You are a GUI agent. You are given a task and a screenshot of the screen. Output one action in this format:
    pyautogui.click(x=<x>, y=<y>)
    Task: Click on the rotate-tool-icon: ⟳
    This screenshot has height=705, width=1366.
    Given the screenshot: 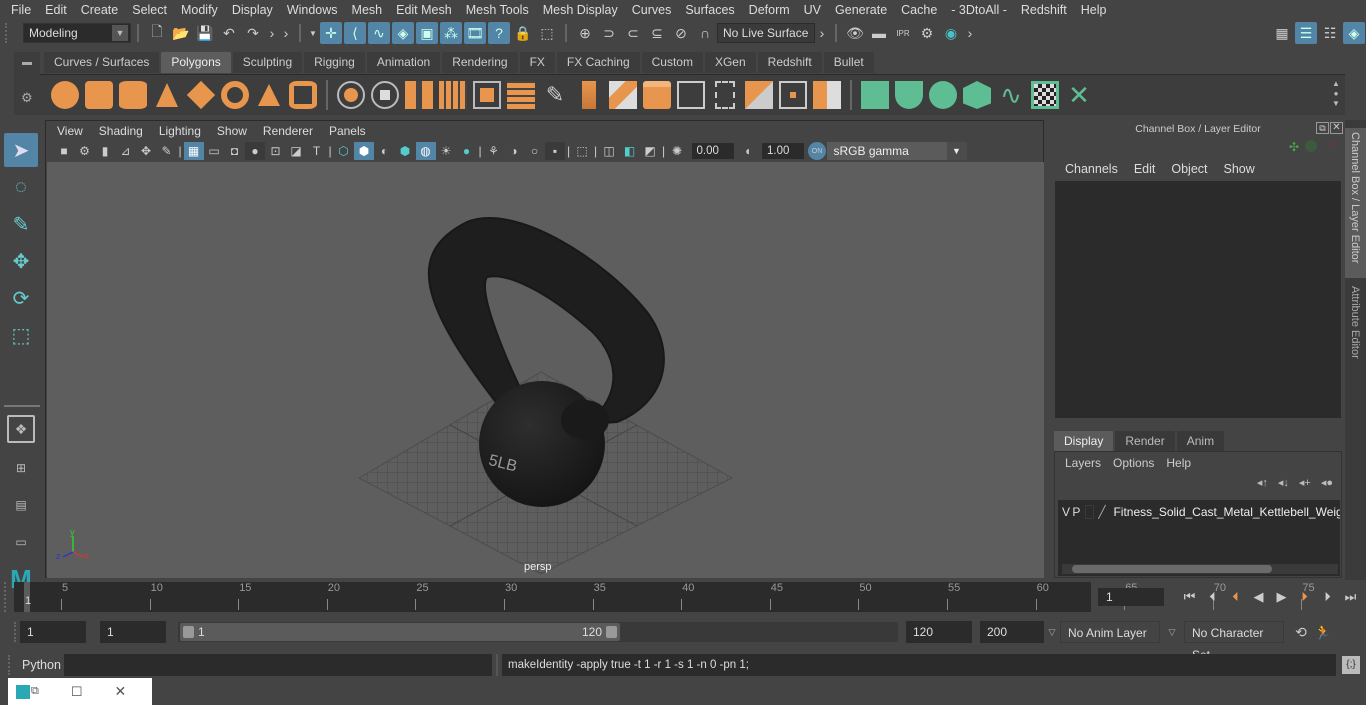 What is the action you would take?
    pyautogui.click(x=21, y=298)
    